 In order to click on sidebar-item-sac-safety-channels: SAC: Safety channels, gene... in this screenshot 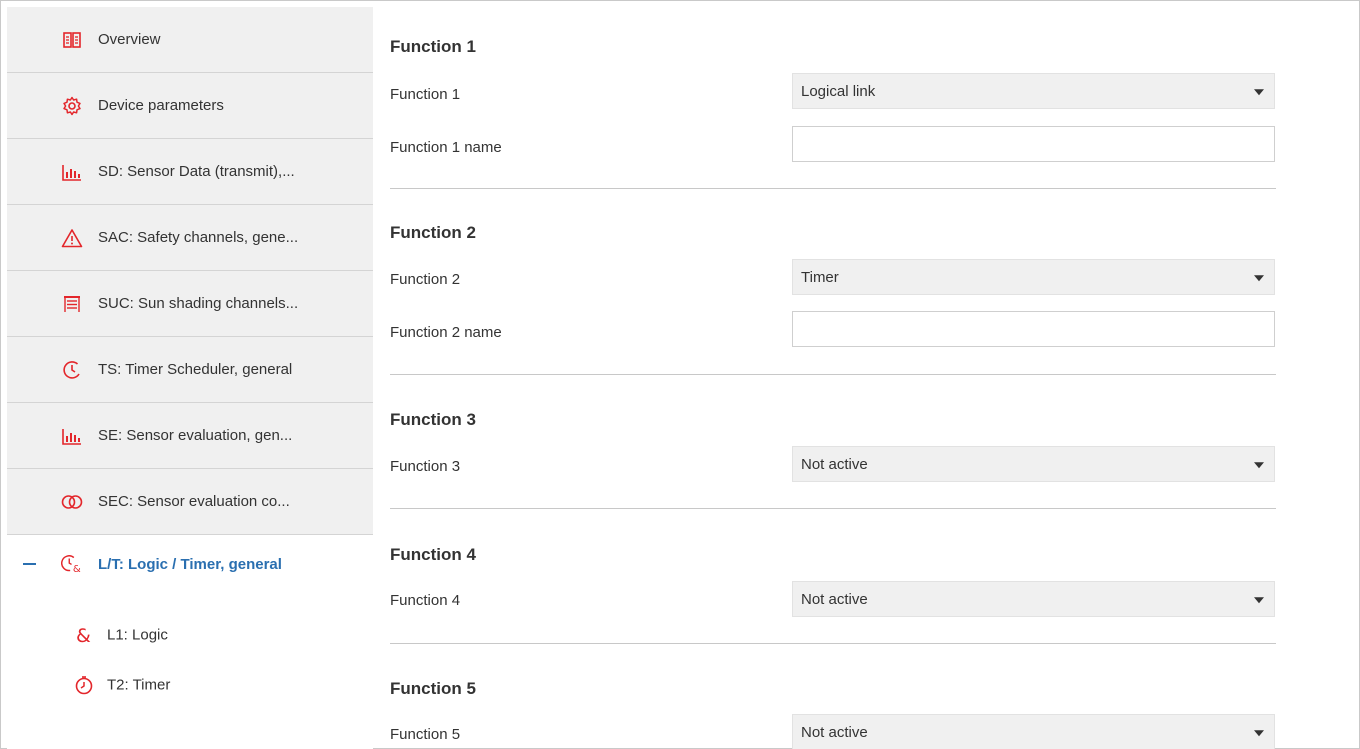, I will do `click(190, 238)`.